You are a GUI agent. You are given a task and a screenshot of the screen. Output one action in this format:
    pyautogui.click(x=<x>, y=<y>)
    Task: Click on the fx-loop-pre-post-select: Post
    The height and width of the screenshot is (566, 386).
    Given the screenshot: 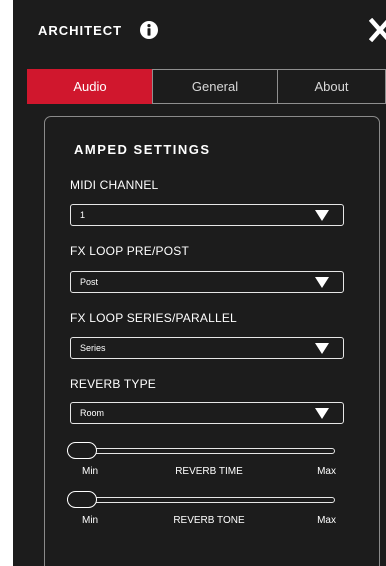 What is the action you would take?
    pyautogui.click(x=207, y=282)
    